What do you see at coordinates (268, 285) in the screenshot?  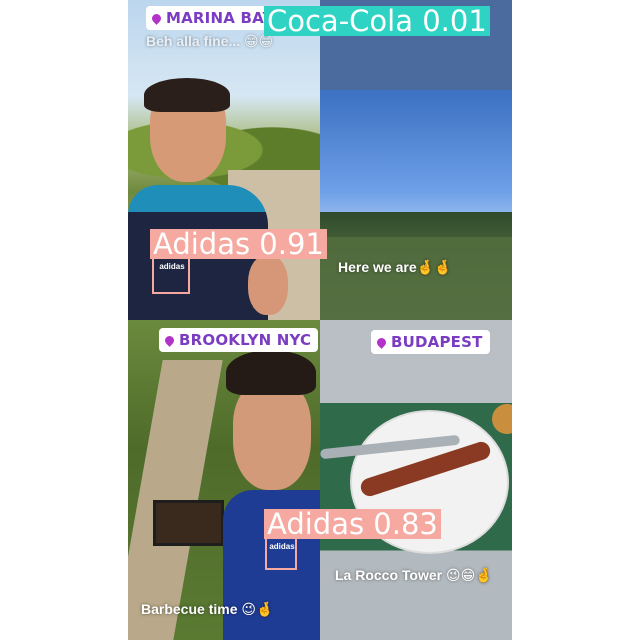 I see `thumbs-up-hand` at bounding box center [268, 285].